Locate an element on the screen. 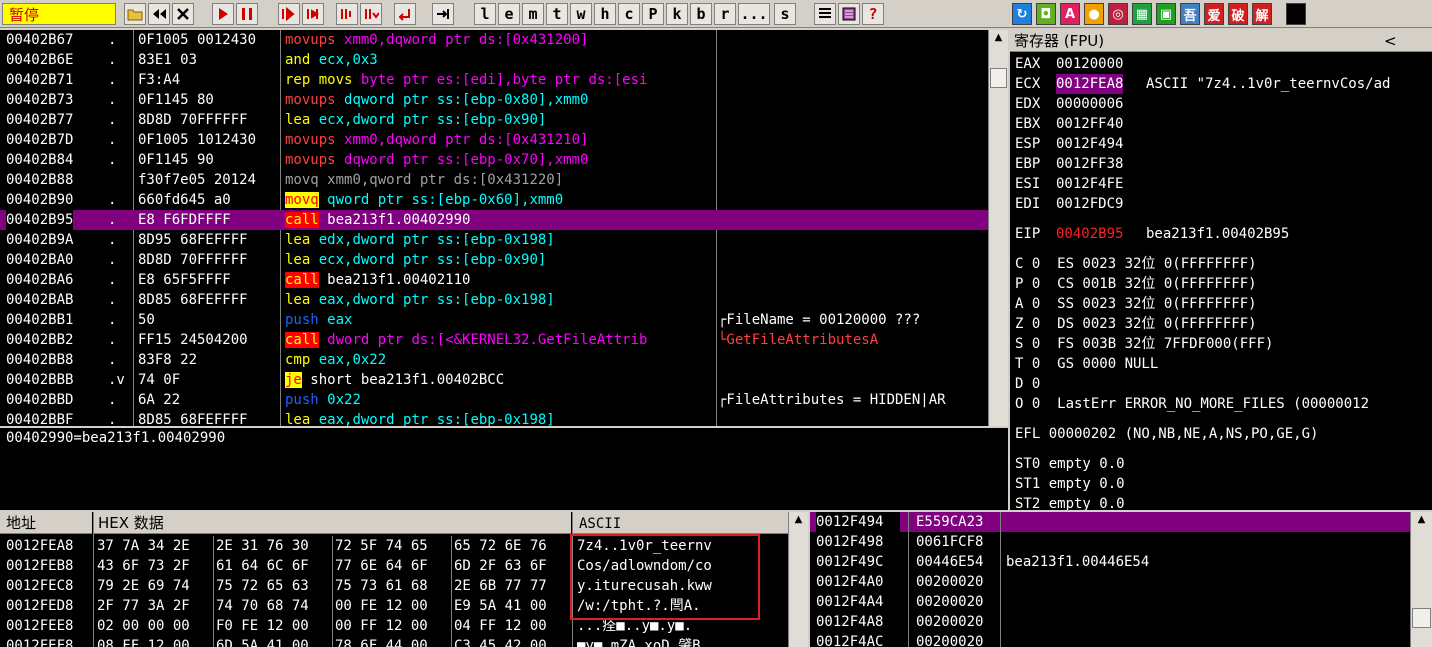 This screenshot has width=1432, height=647. open-icon is located at coordinates (135, 14).